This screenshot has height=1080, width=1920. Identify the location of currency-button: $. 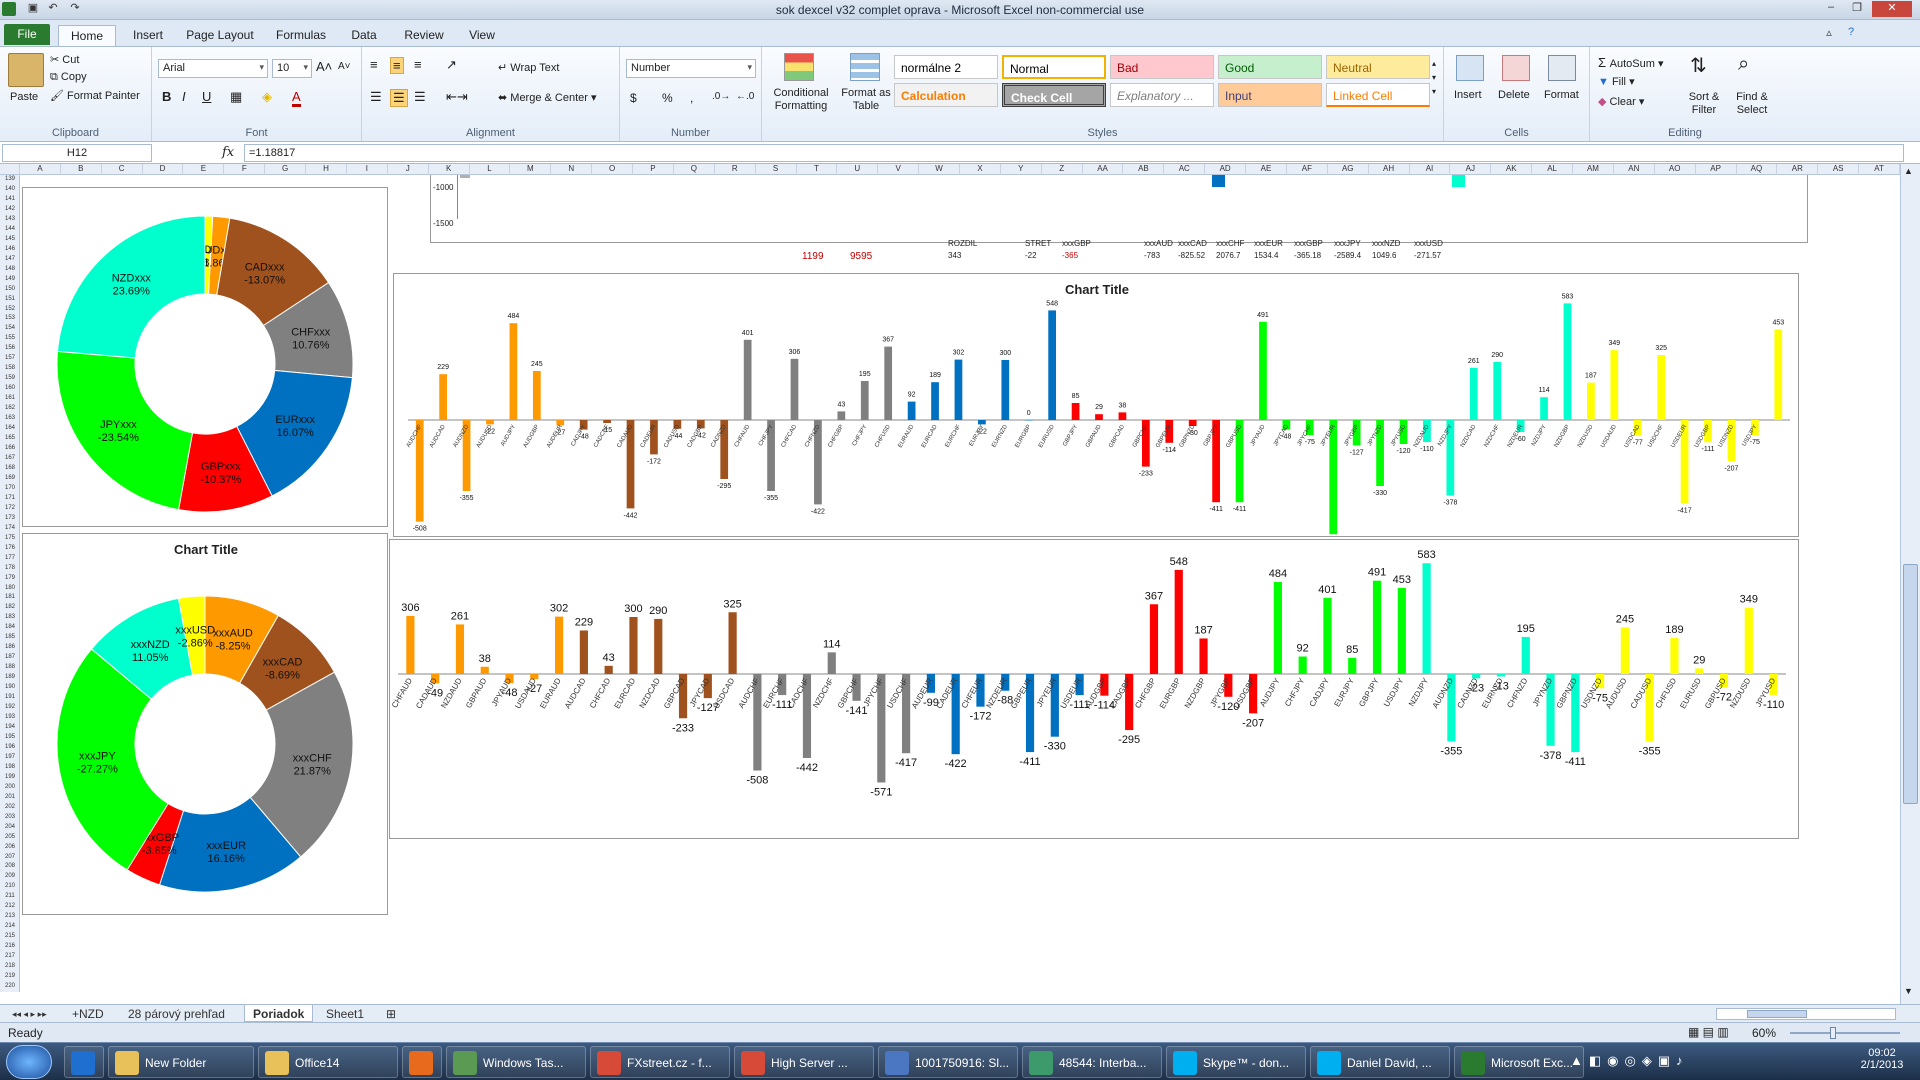
(633, 98).